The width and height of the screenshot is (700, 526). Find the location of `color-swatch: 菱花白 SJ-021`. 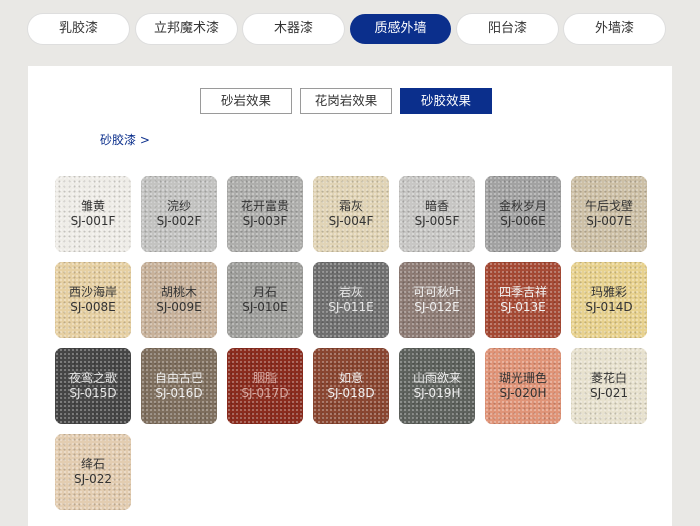

color-swatch: 菱花白 SJ-021 is located at coordinates (609, 386).